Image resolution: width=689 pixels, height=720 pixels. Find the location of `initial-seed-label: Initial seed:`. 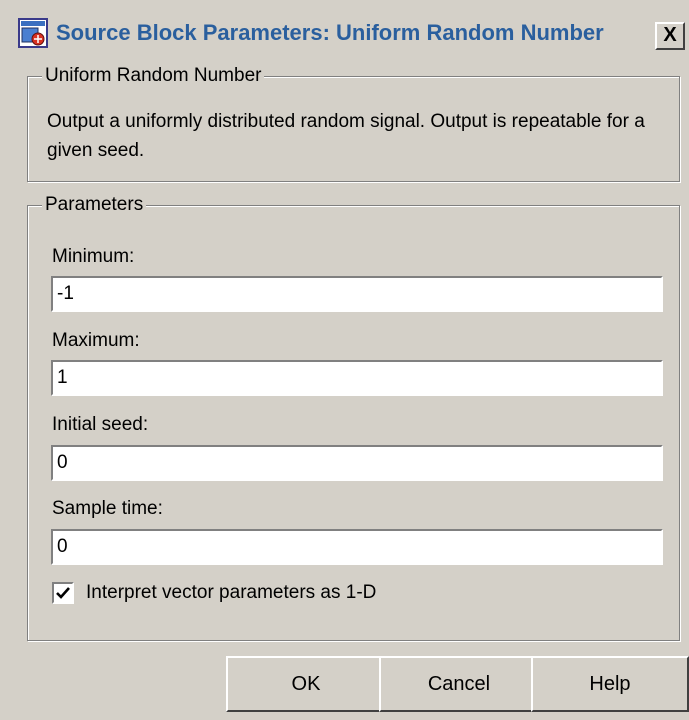

initial-seed-label: Initial seed: is located at coordinates (100, 424).